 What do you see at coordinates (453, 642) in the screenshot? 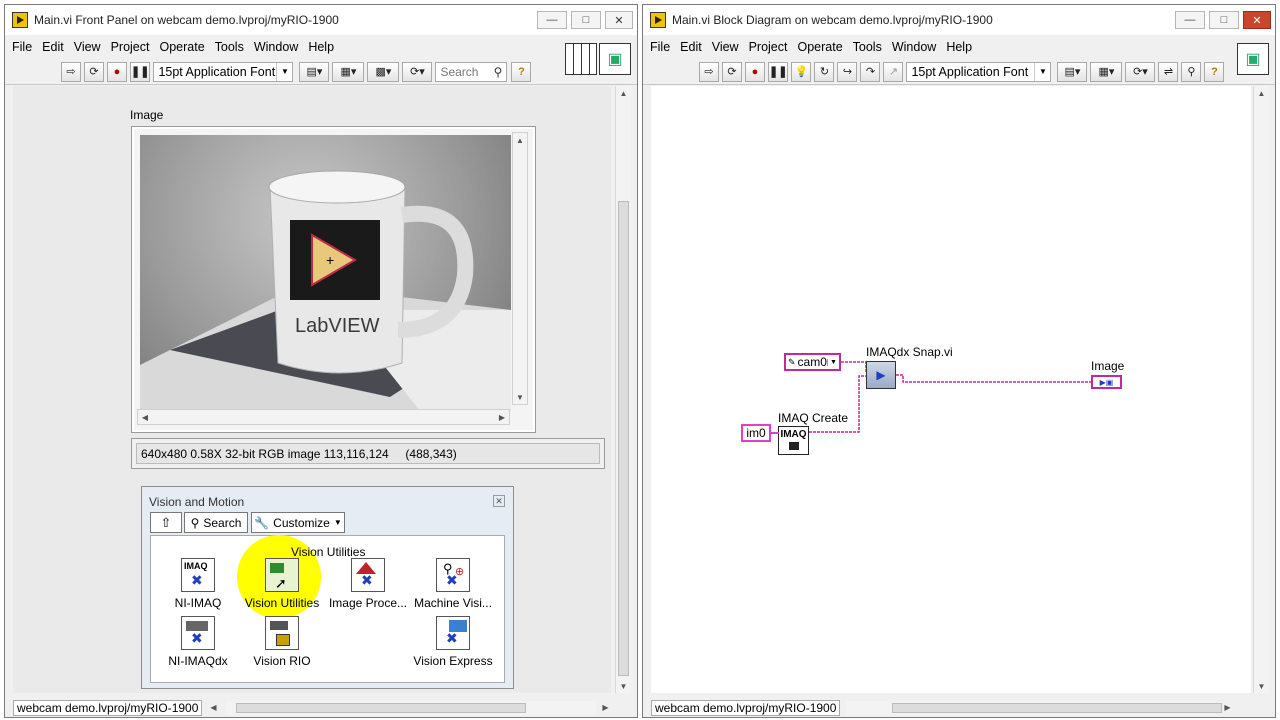
I see `palette-item-vision-express: ✖ Vision Express` at bounding box center [453, 642].